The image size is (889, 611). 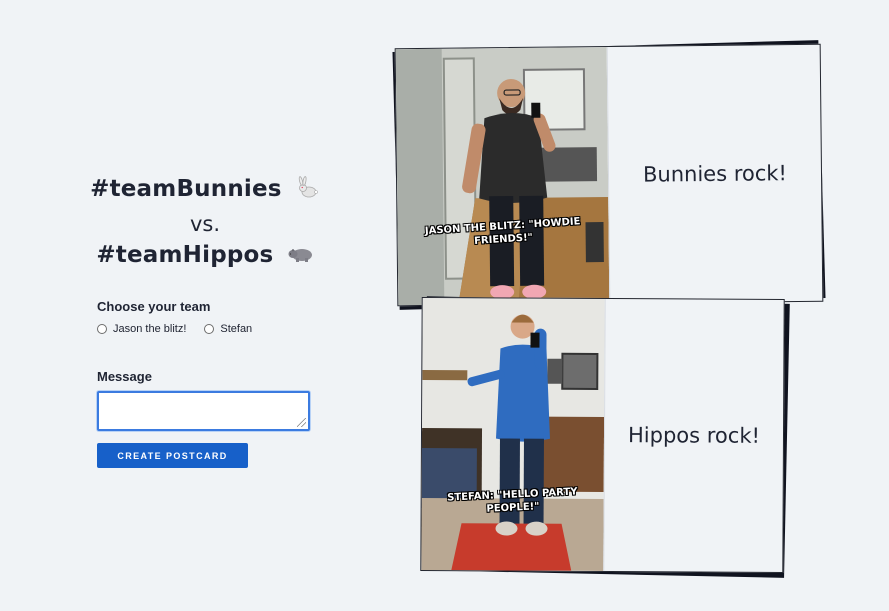 I want to click on page-headline: #teamBunnies vs. #teamHippos, so click(x=205, y=224).